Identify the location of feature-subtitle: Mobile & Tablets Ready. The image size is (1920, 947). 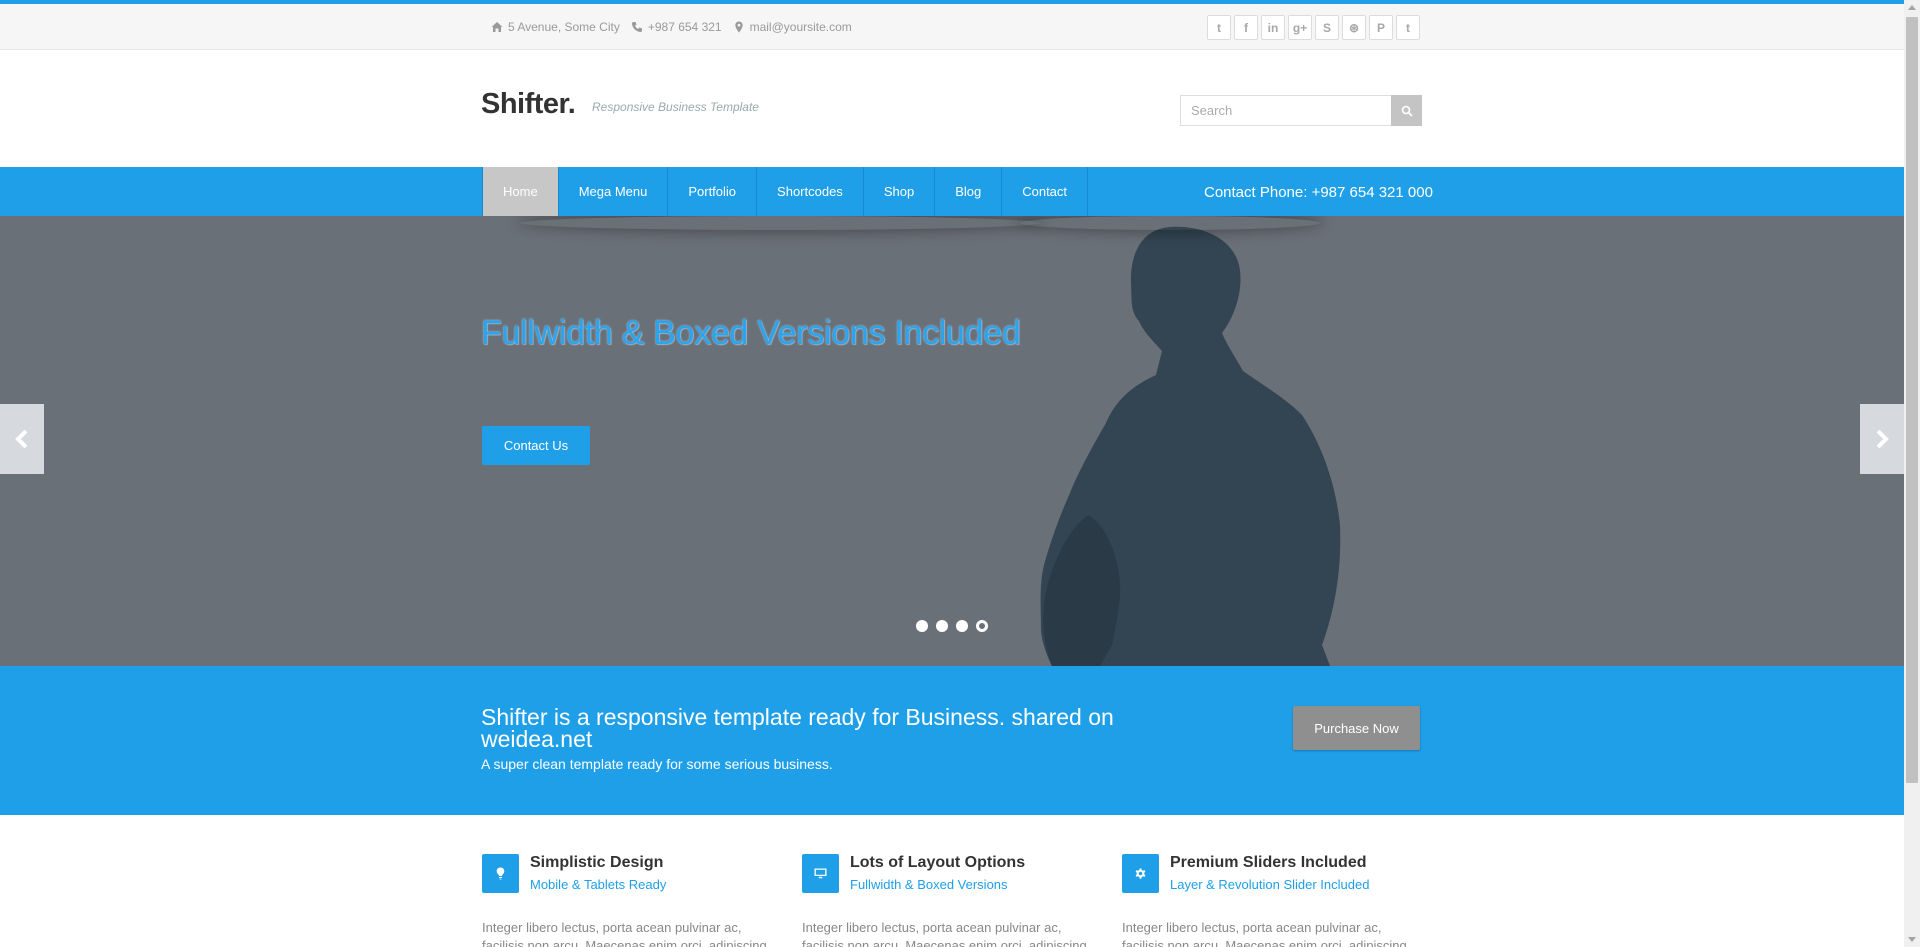
(598, 884).